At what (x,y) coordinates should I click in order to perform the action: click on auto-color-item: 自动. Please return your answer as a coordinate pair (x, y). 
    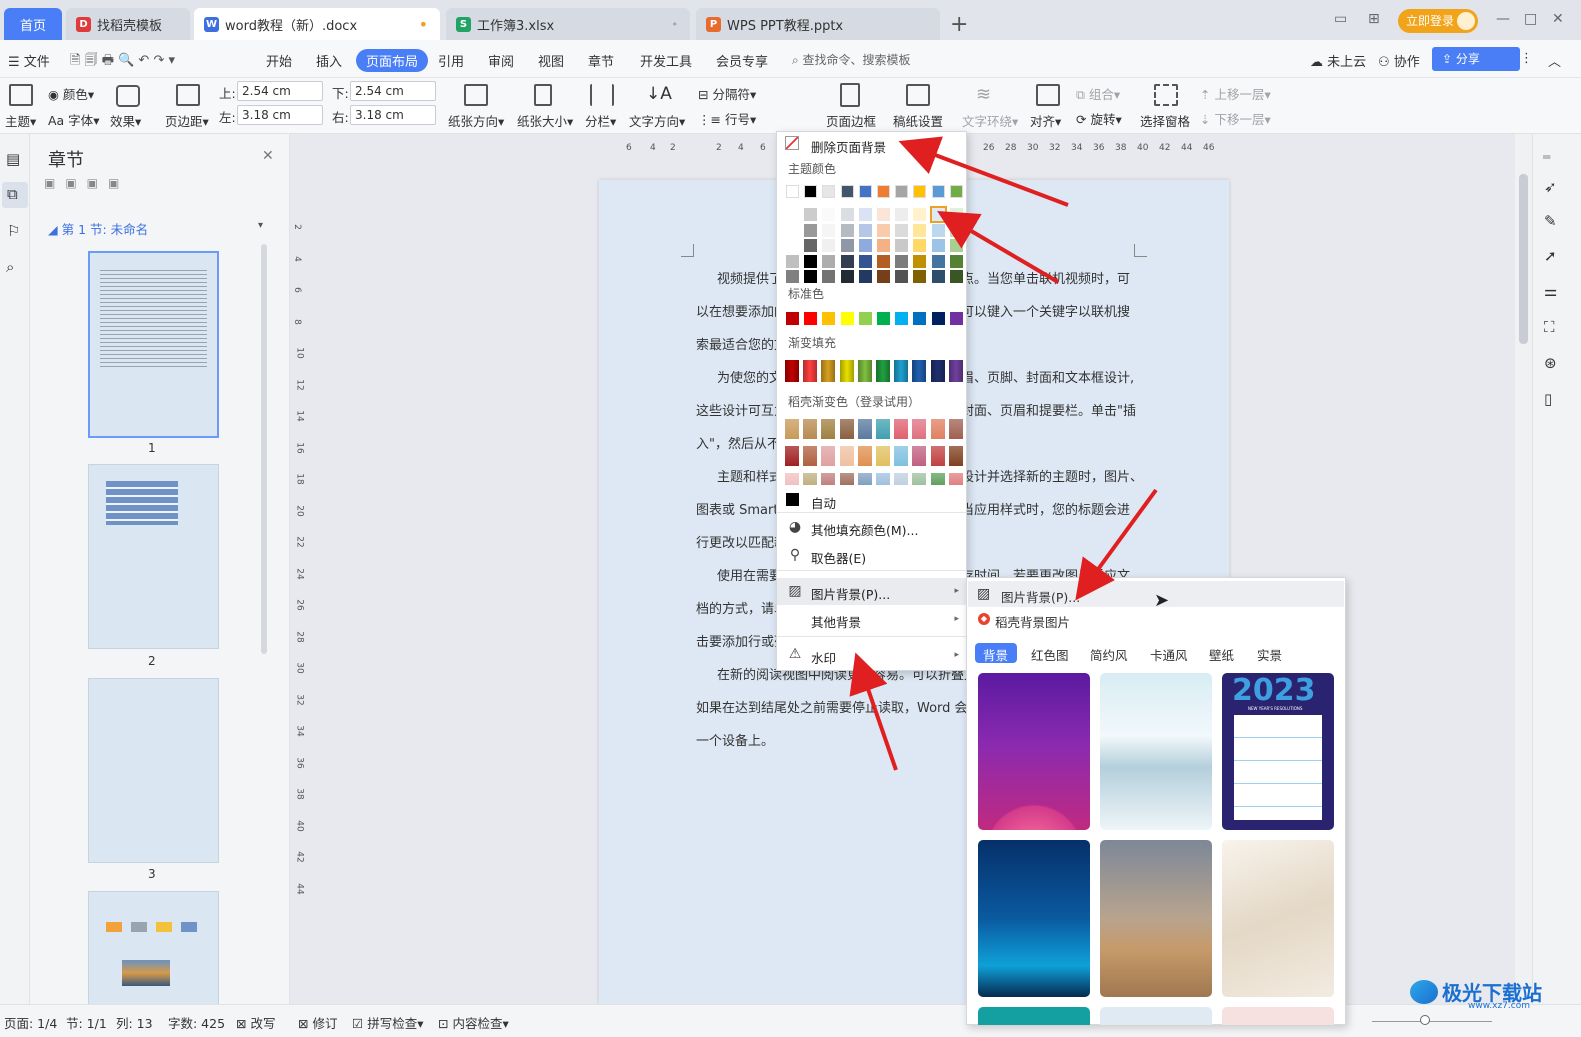
    Looking at the image, I should click on (823, 502).